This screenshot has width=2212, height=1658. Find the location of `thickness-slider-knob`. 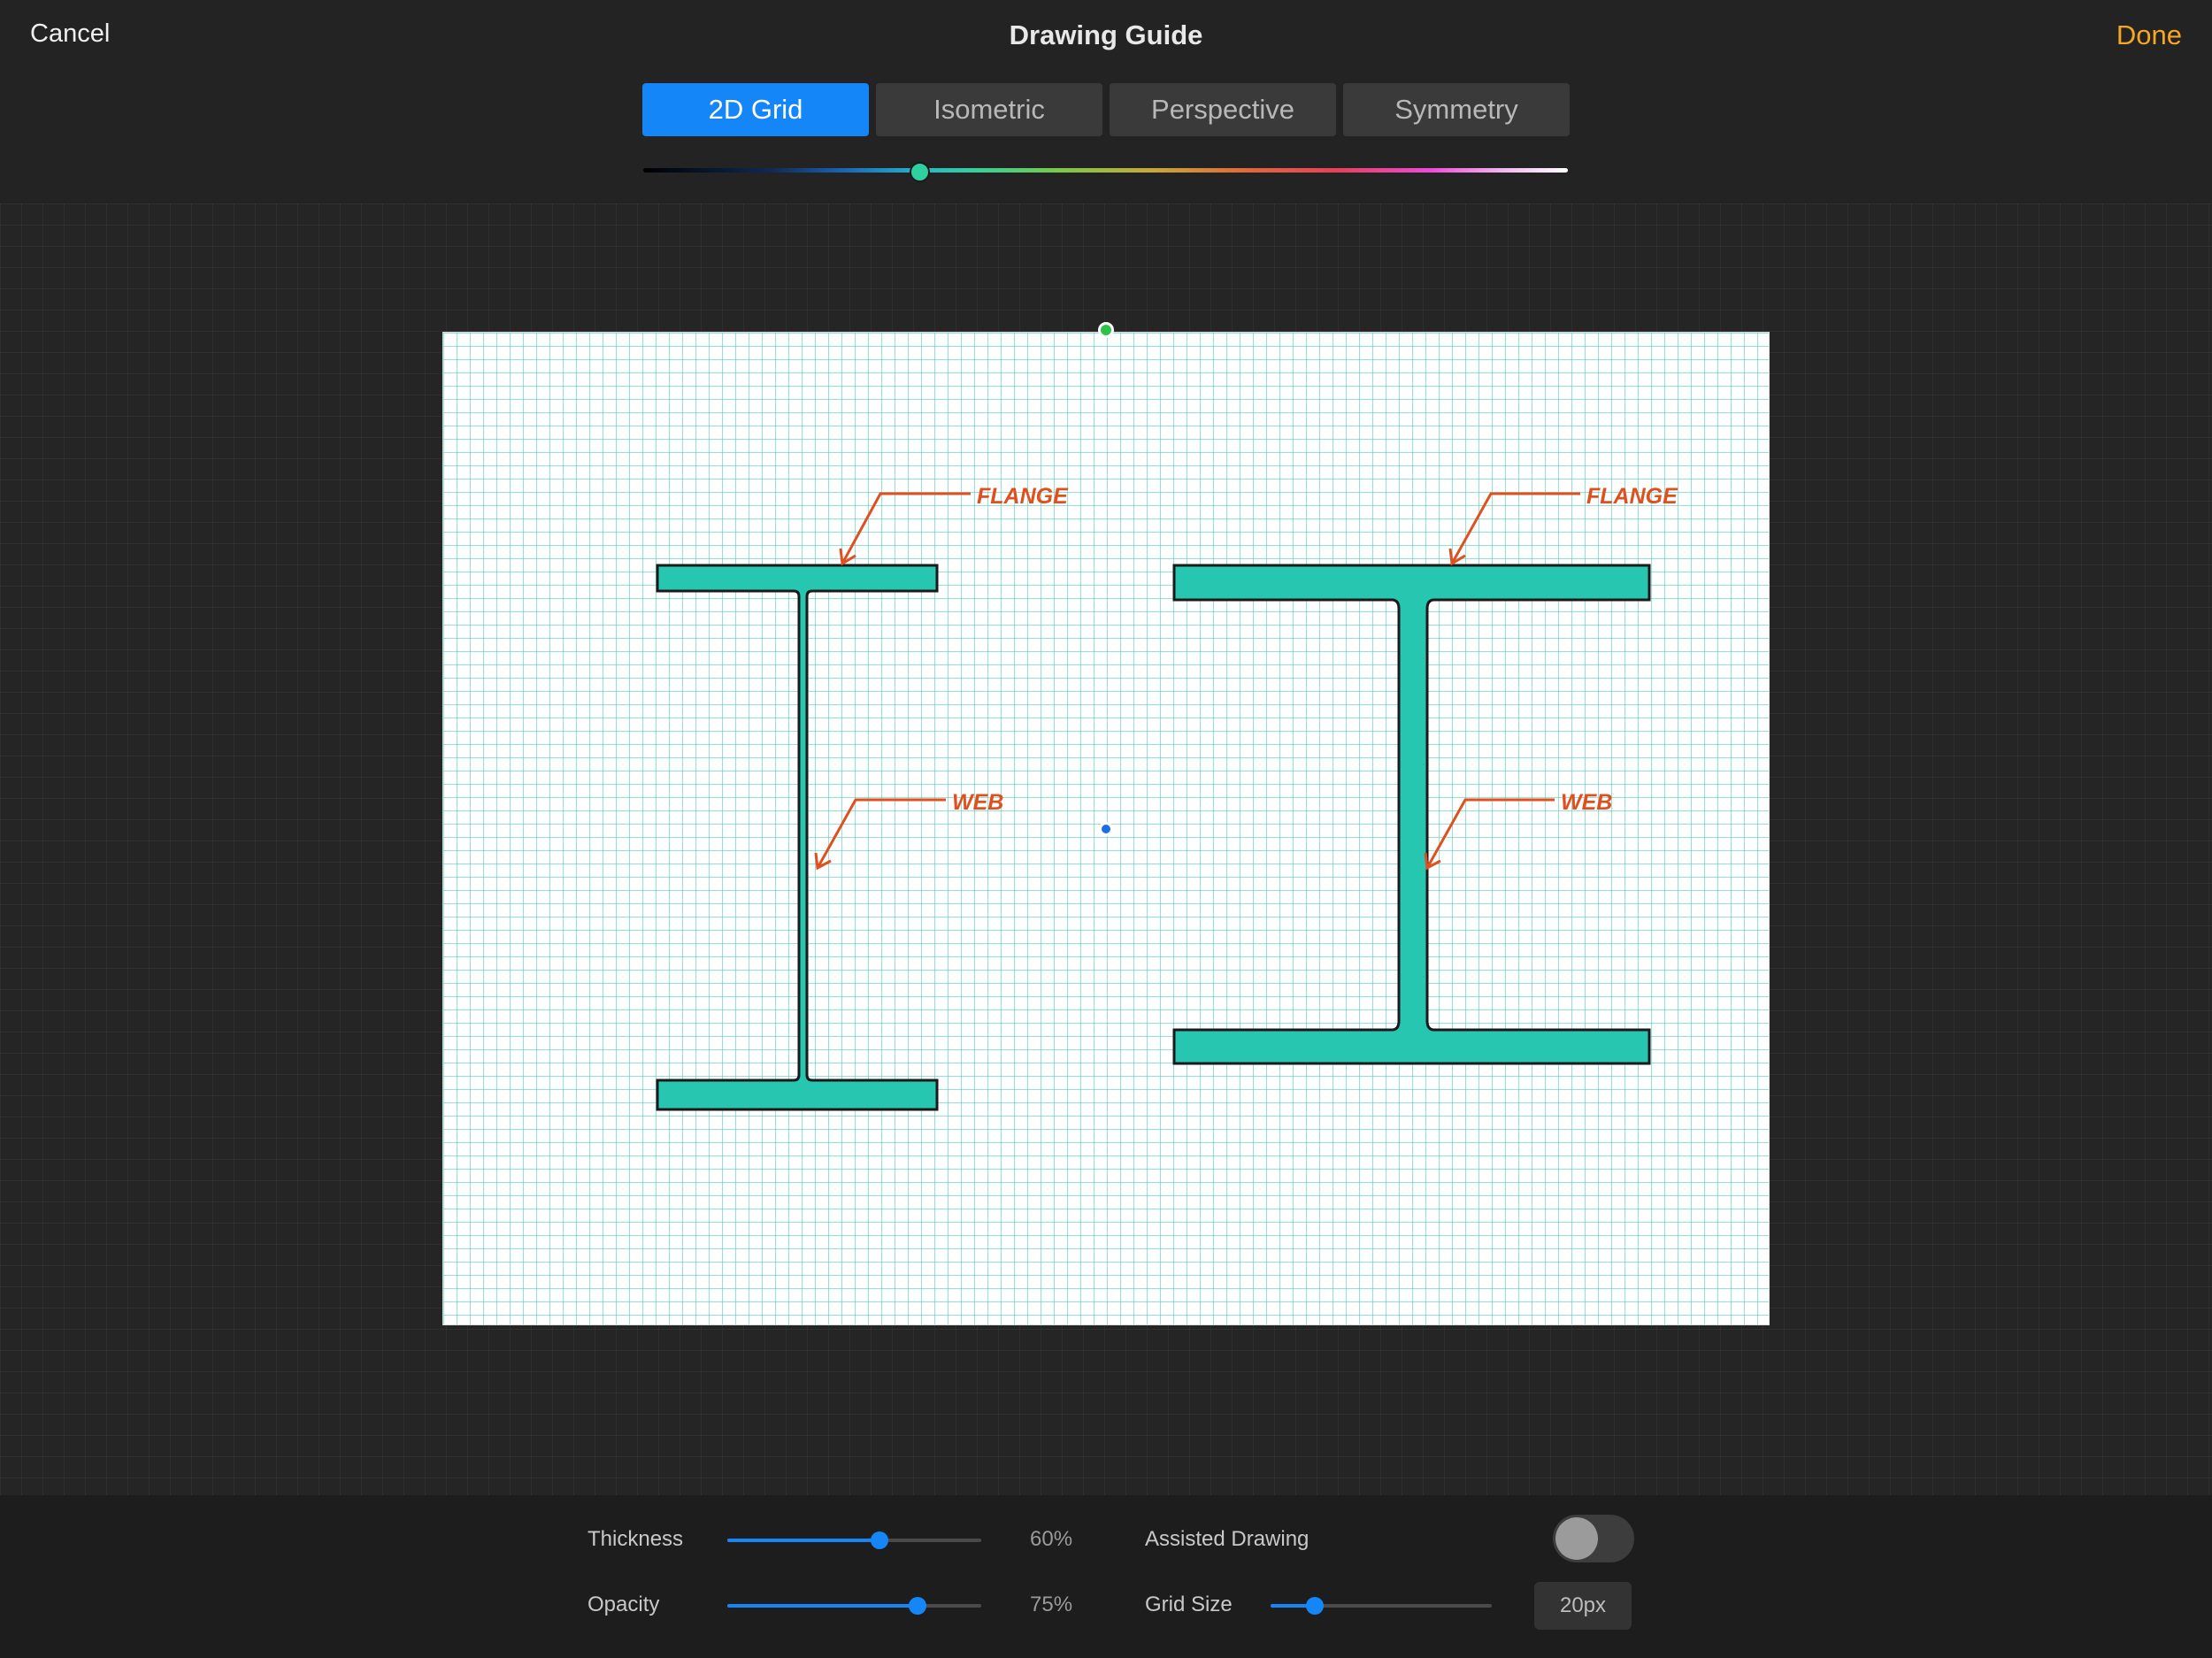

thickness-slider-knob is located at coordinates (880, 1540).